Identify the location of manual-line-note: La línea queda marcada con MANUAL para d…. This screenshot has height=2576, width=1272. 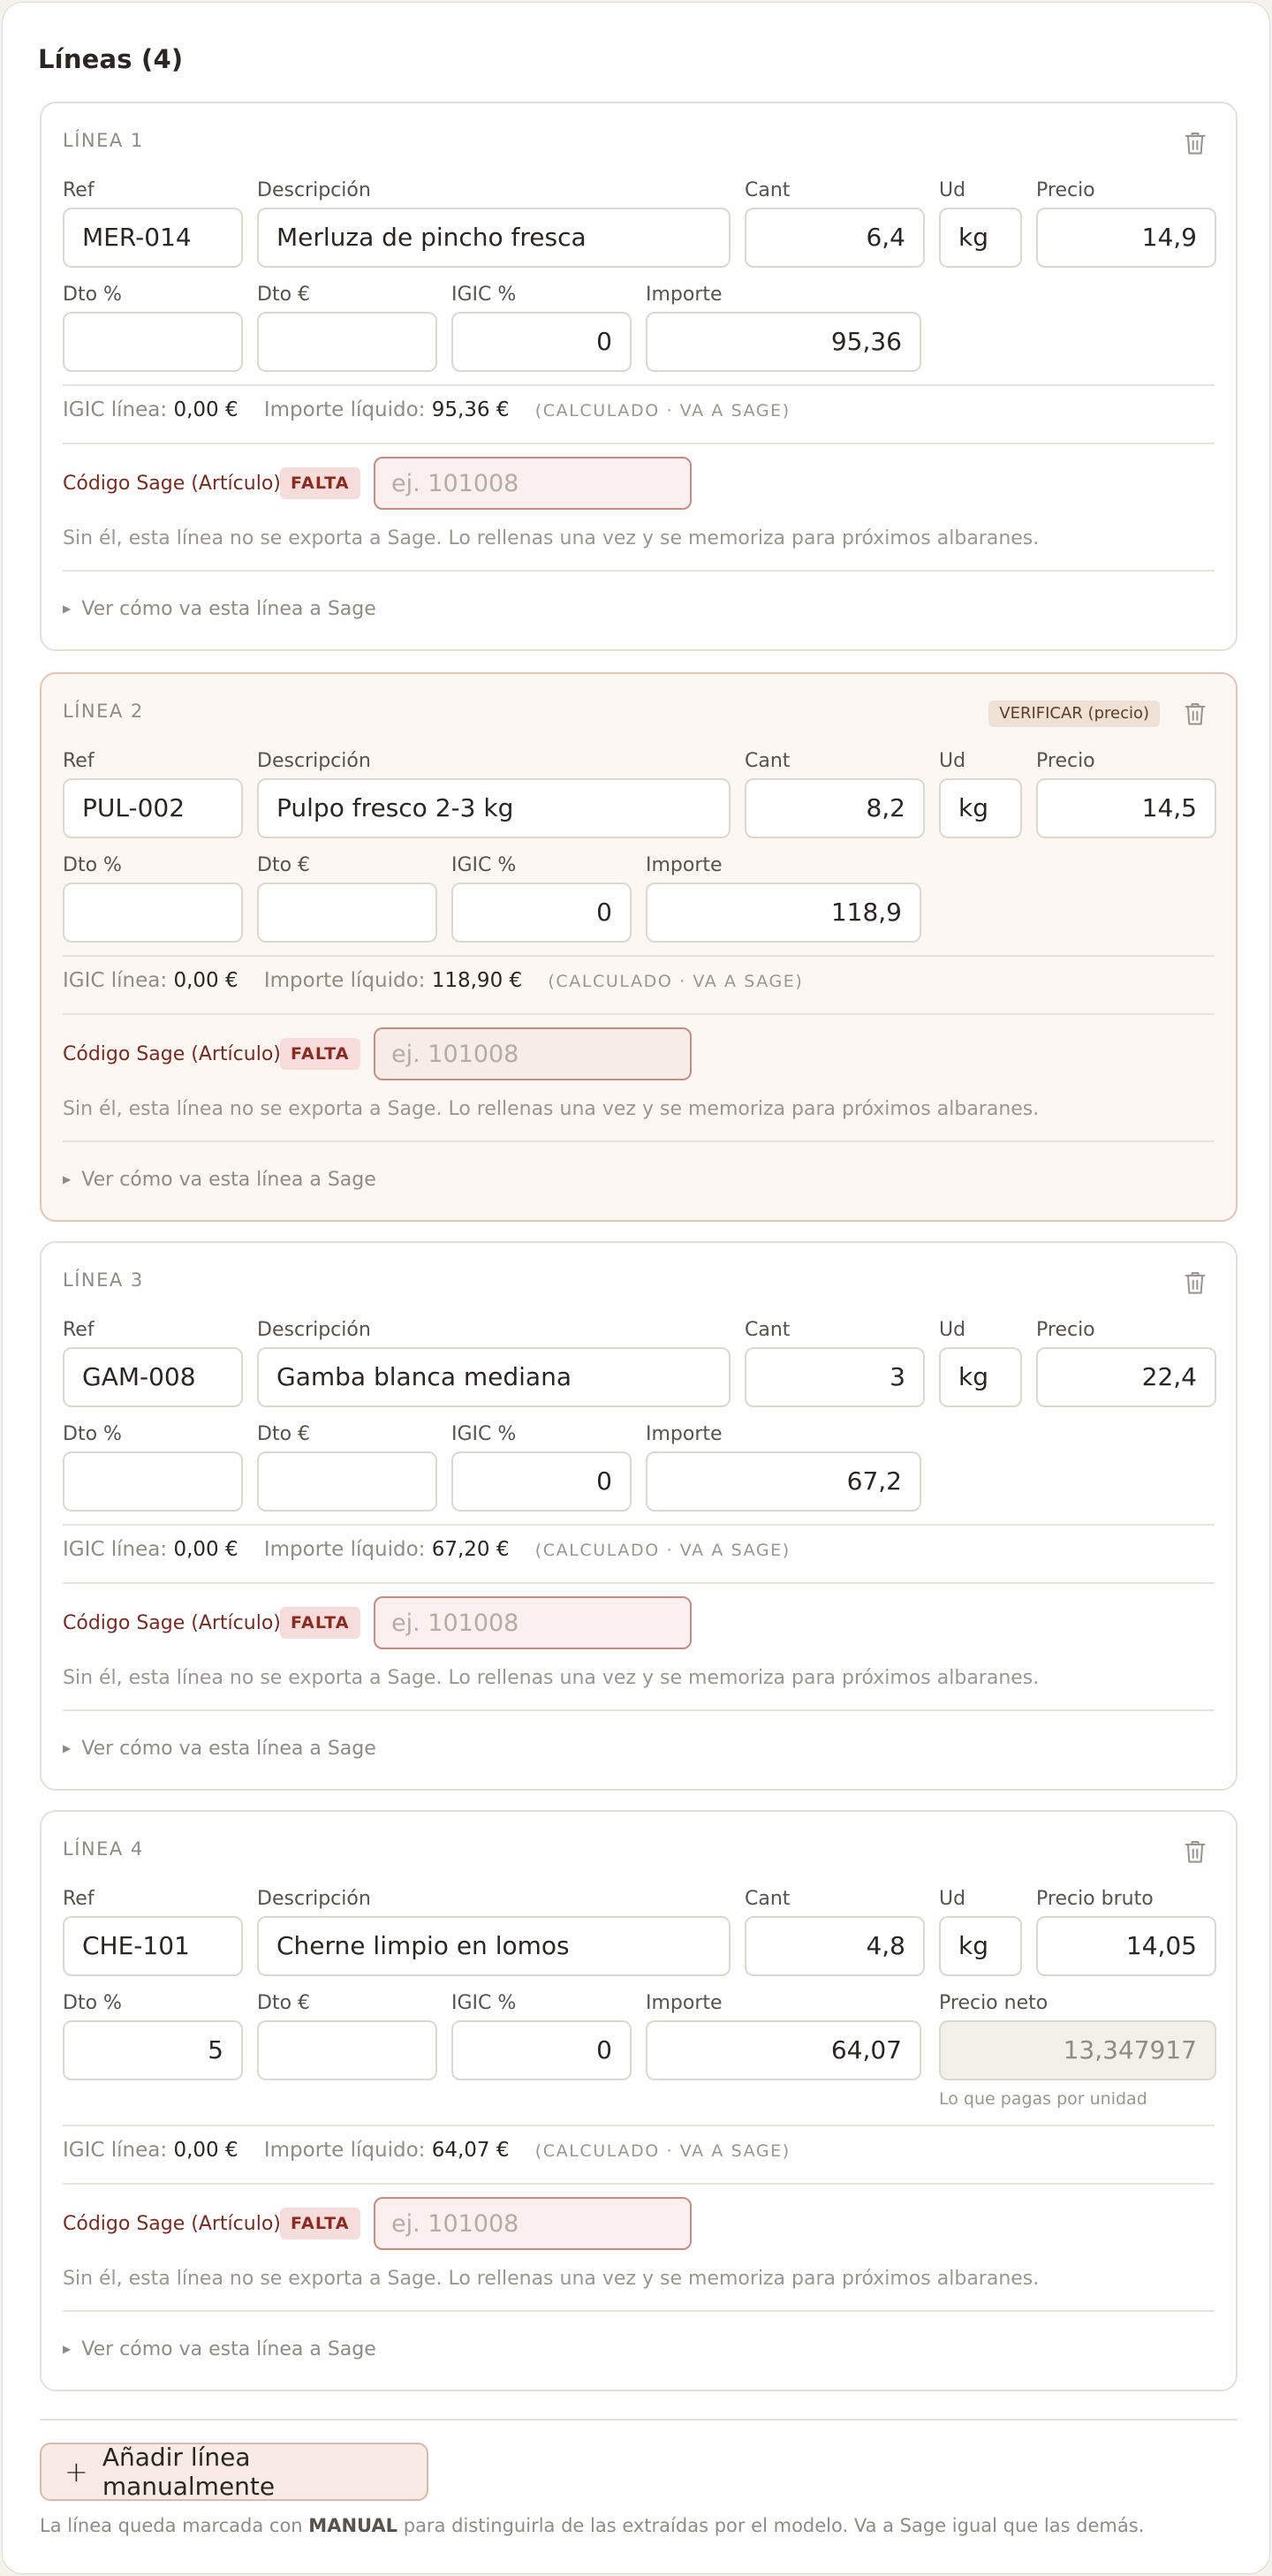
(592, 2525).